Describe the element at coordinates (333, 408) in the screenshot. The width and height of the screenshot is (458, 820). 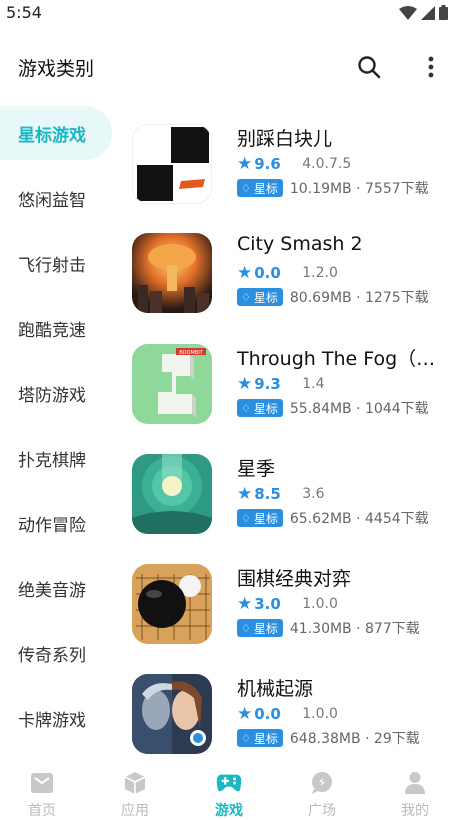
I see `meta-line: ♢ 星标 55.84MB · 1044下载` at that location.